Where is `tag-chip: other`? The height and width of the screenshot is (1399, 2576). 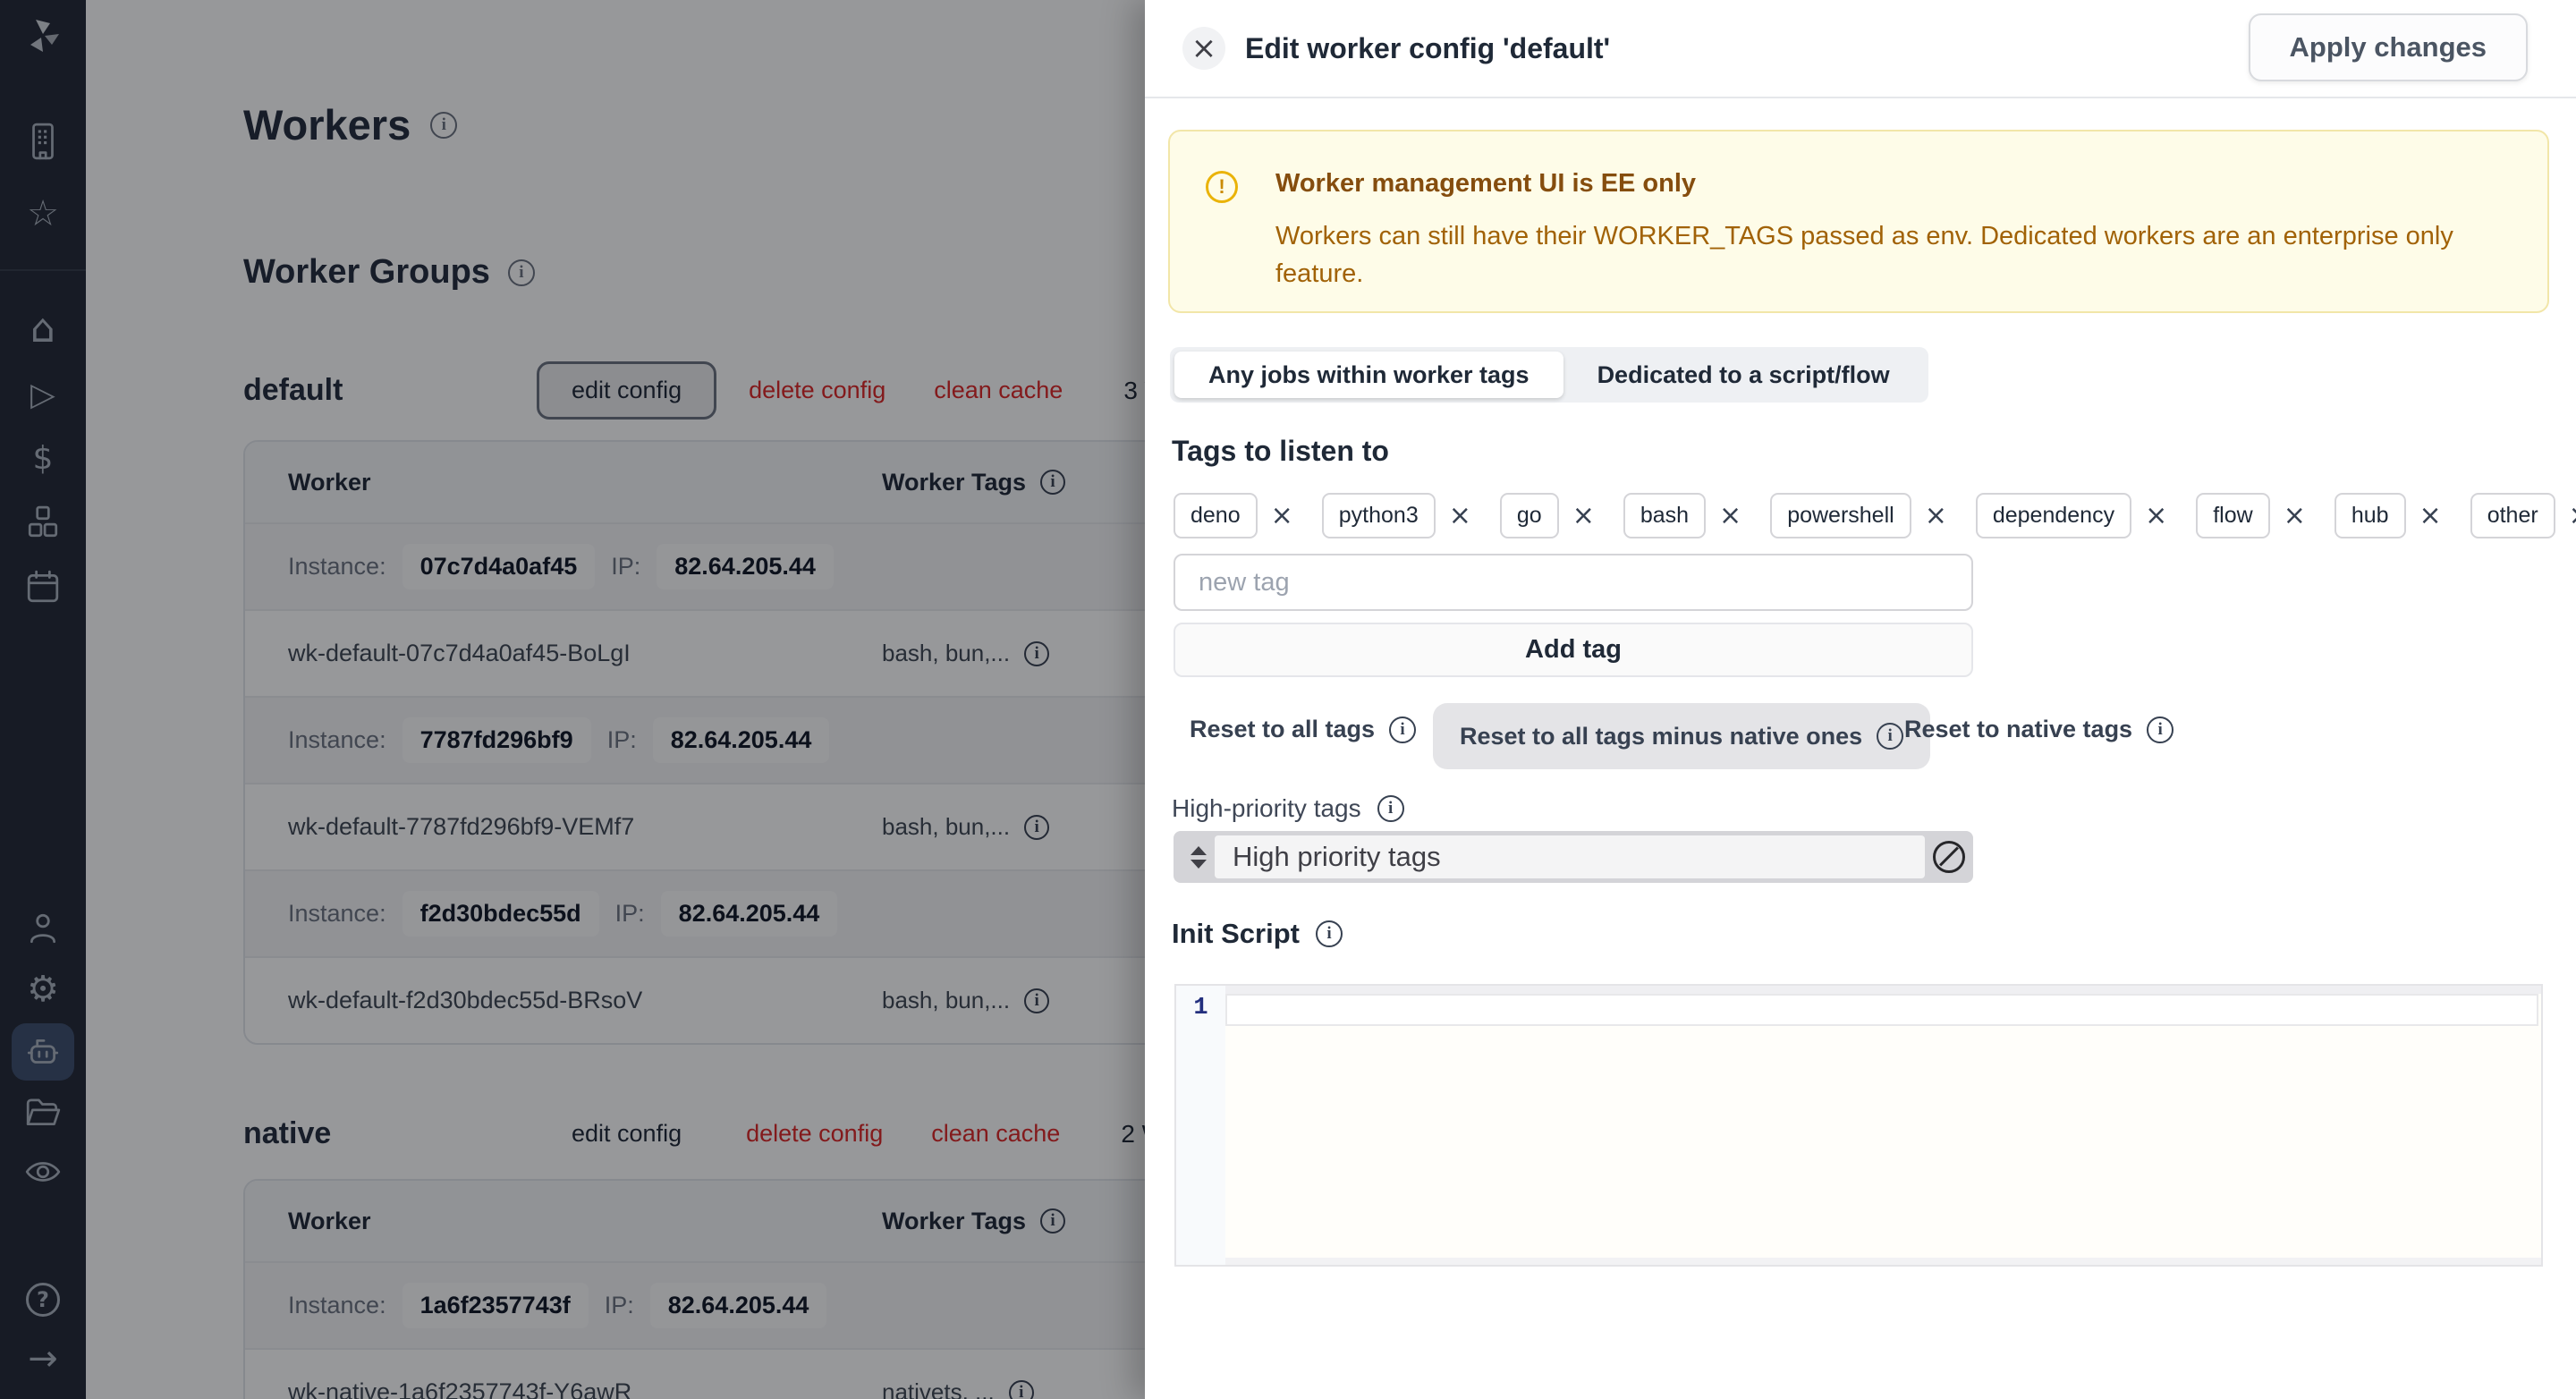 tag-chip: other is located at coordinates (2512, 515).